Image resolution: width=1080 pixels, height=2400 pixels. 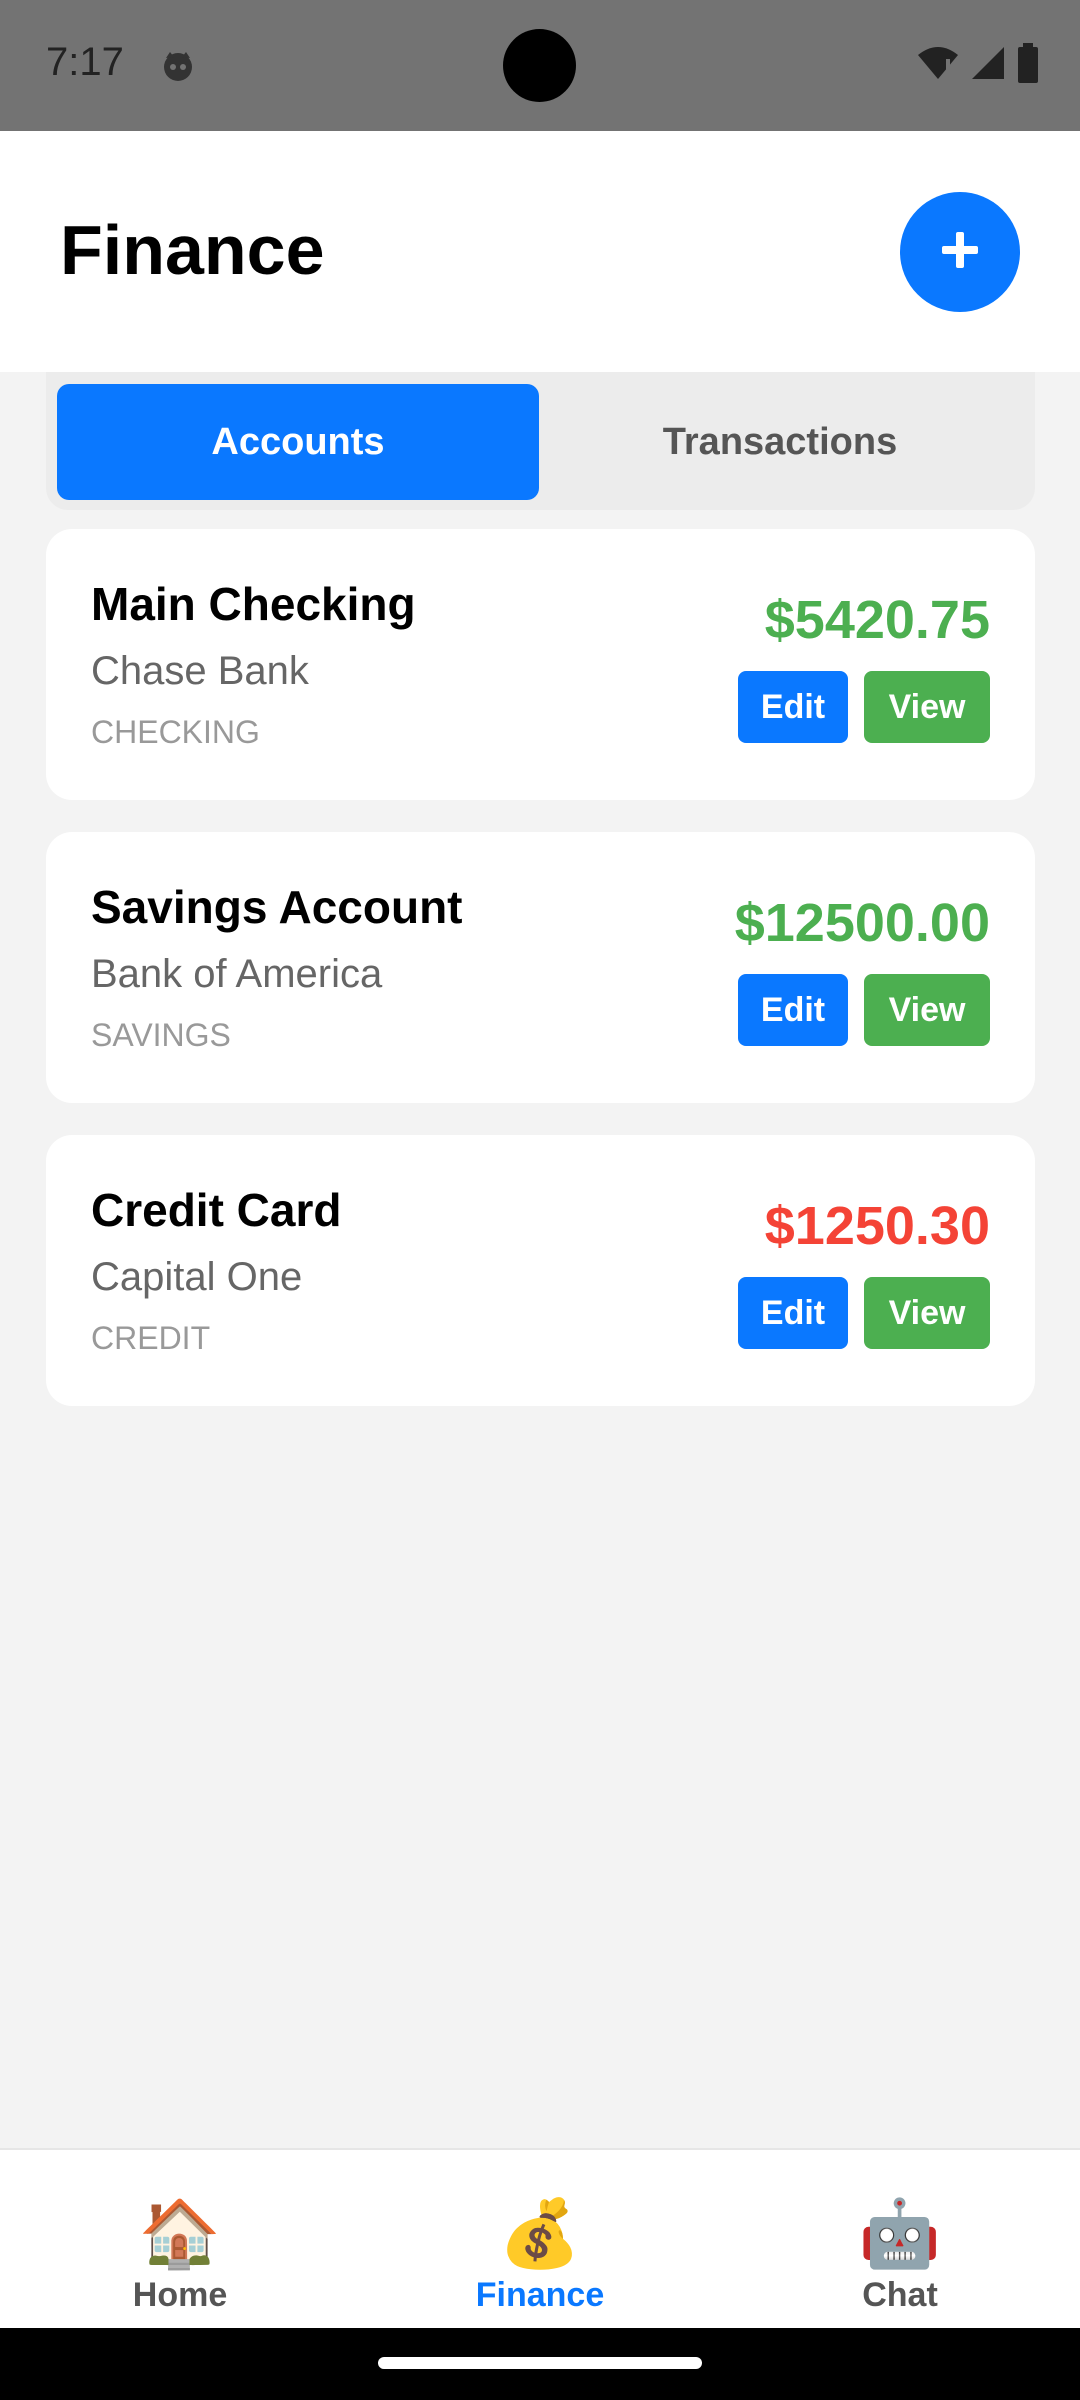 I want to click on page-title: Finance, so click(x=192, y=250).